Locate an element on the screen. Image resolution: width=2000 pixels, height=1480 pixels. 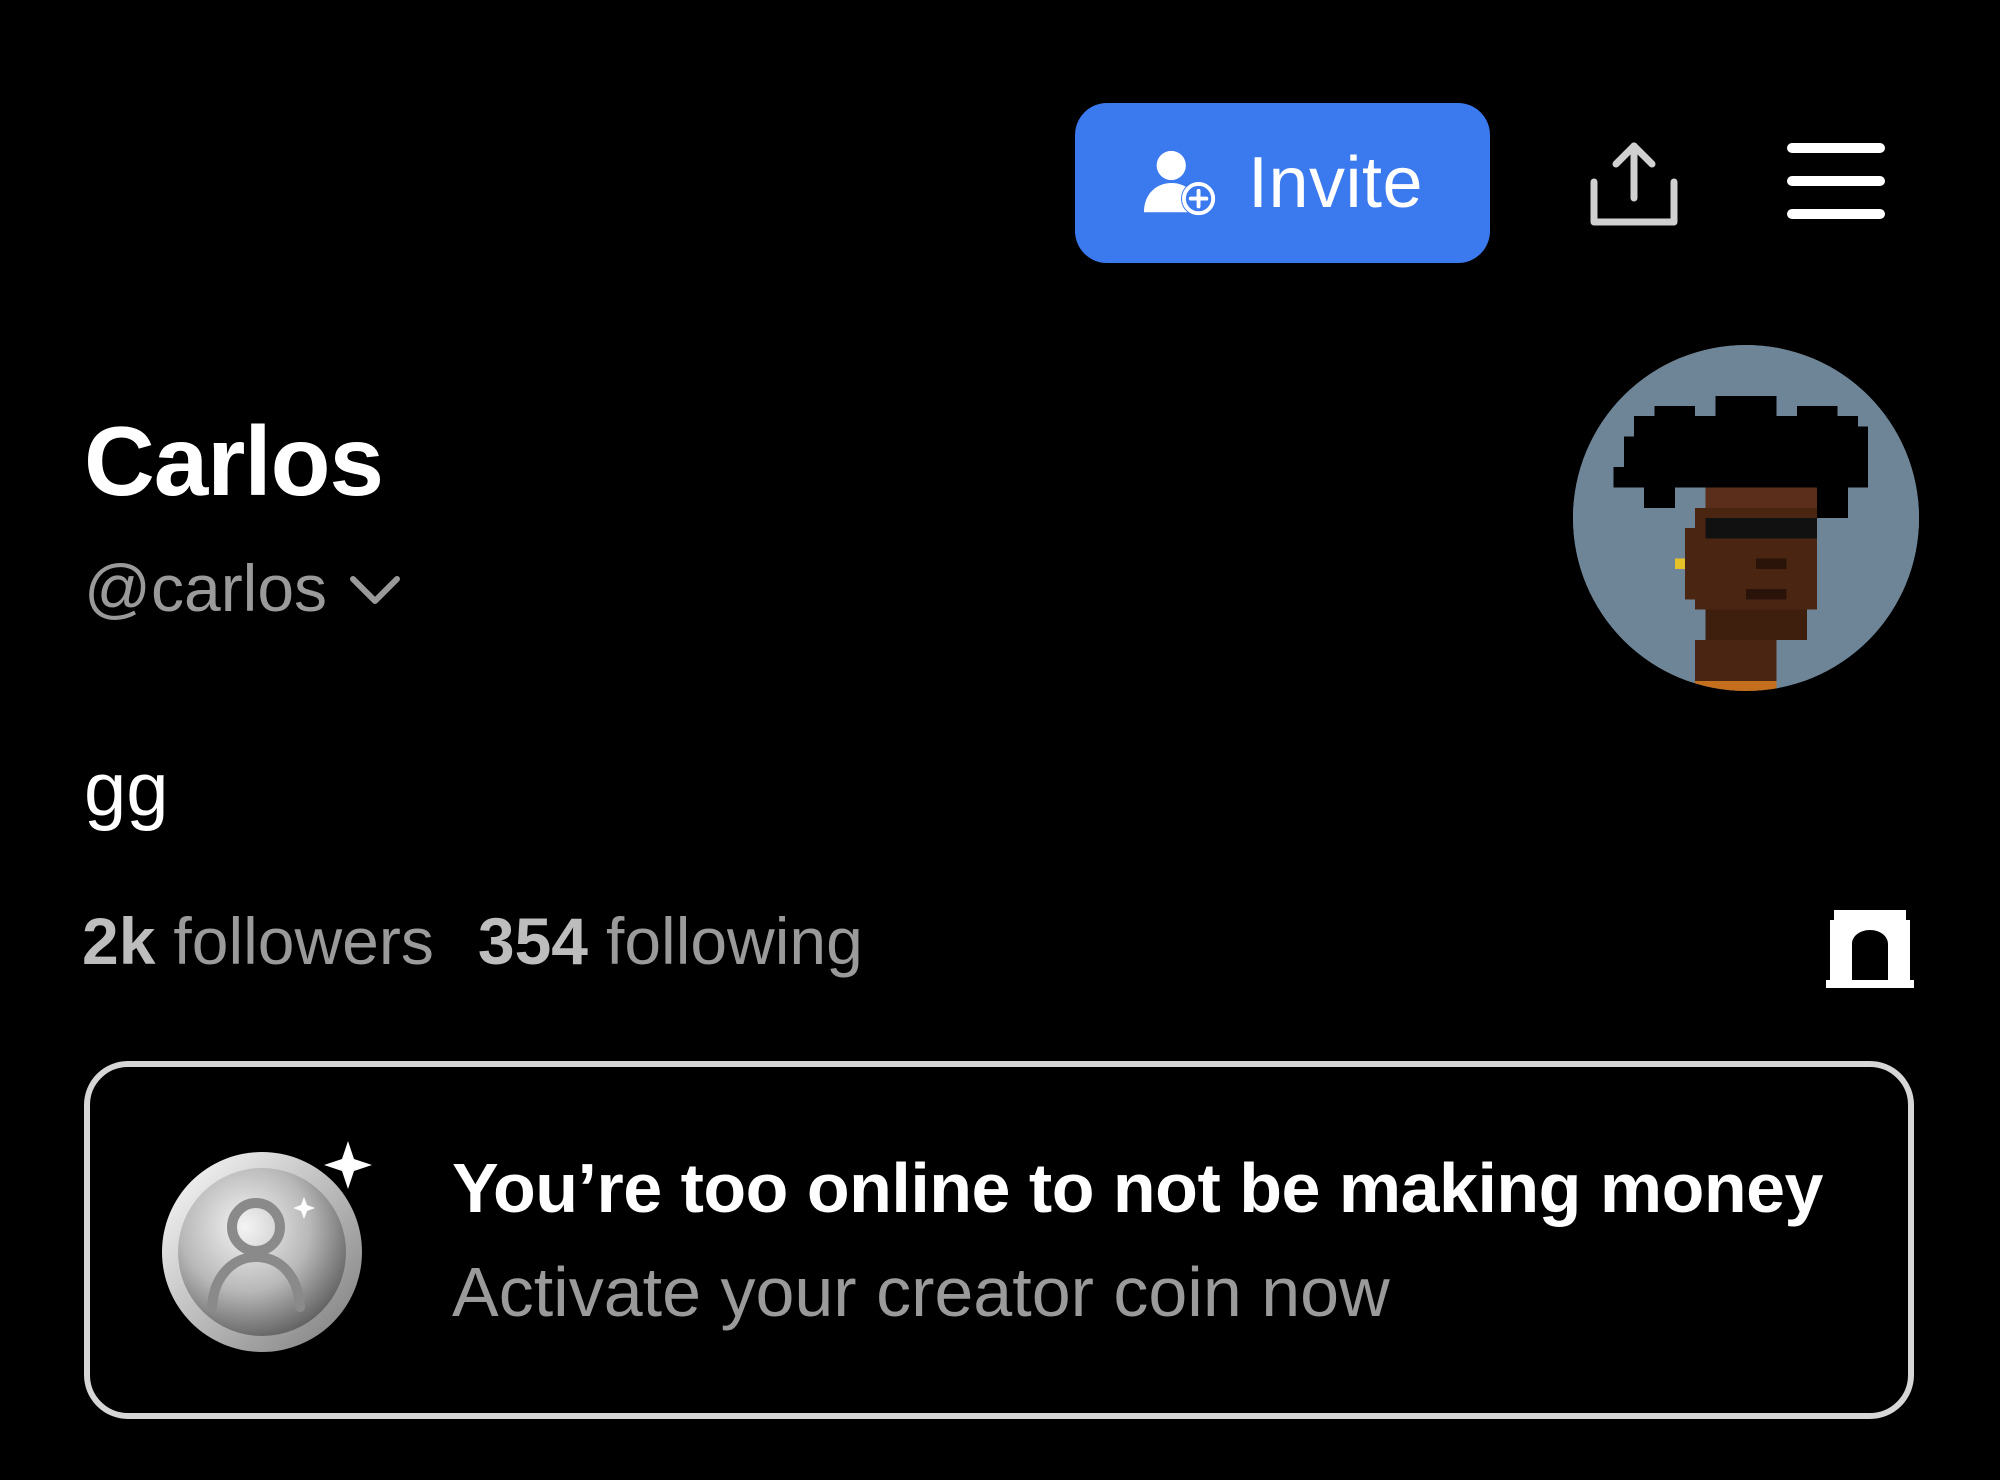
followers-label: followers is located at coordinates (303, 941).